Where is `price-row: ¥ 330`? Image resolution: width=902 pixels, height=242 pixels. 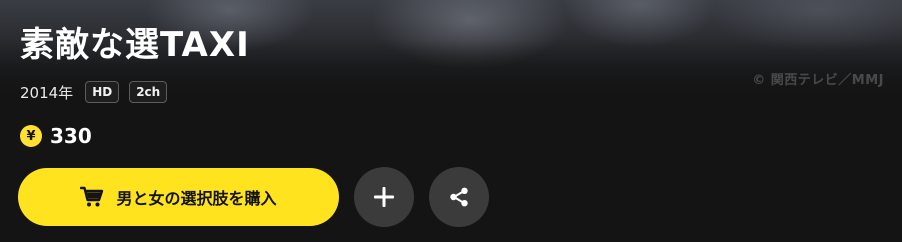 price-row: ¥ 330 is located at coordinates (56, 136).